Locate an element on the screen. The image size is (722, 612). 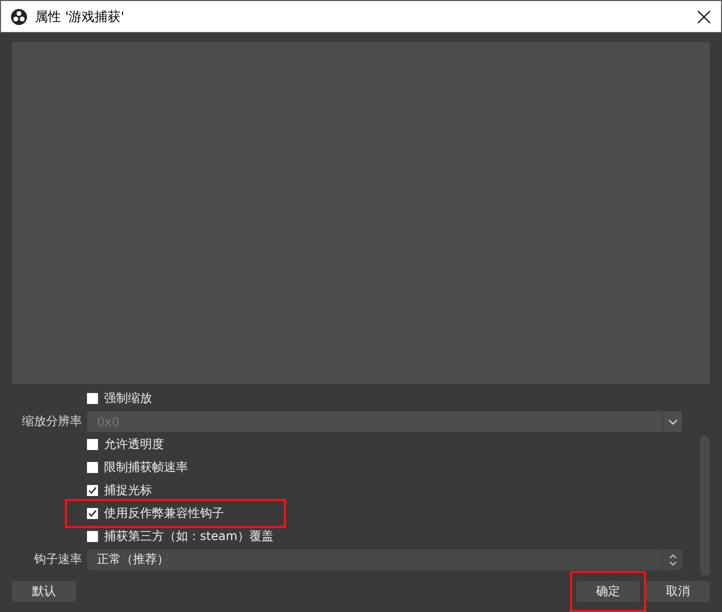
chevron-down-icon is located at coordinates (673, 421).